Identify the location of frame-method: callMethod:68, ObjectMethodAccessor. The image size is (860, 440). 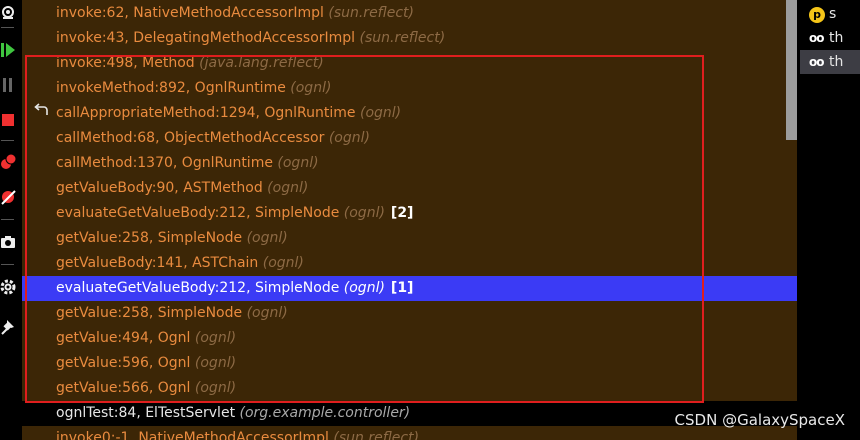
(190, 138).